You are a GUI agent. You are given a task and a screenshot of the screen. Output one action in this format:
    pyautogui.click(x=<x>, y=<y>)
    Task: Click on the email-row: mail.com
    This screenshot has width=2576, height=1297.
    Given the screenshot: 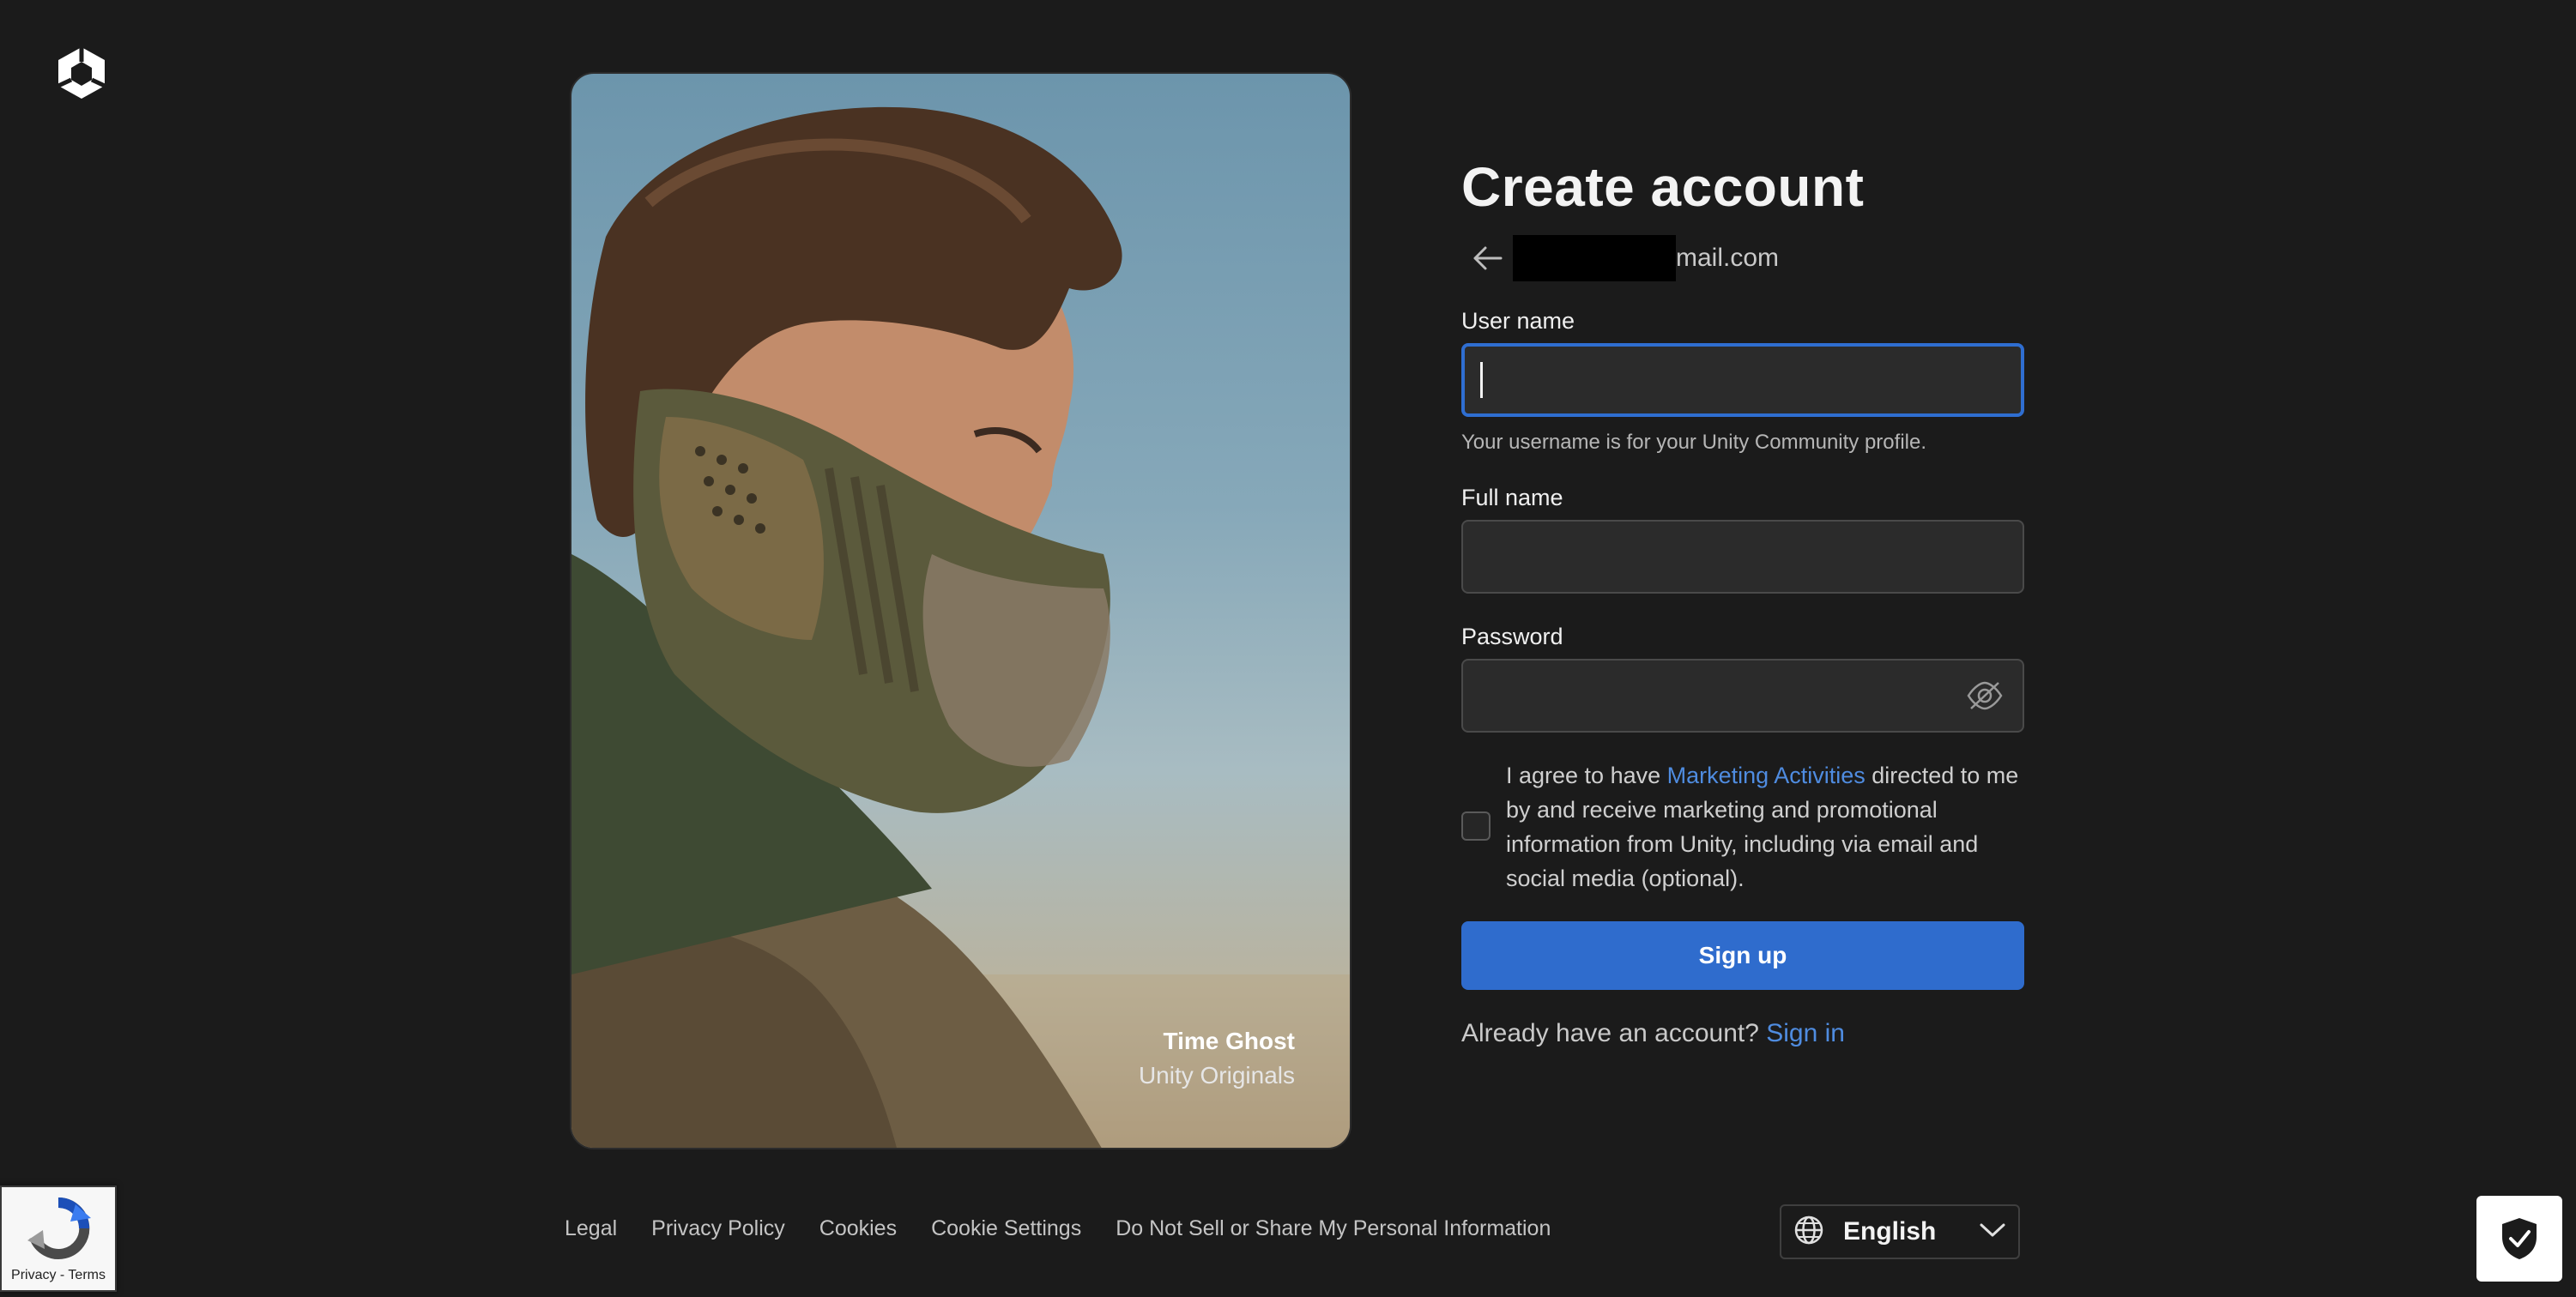 What is the action you would take?
    pyautogui.click(x=1742, y=258)
    